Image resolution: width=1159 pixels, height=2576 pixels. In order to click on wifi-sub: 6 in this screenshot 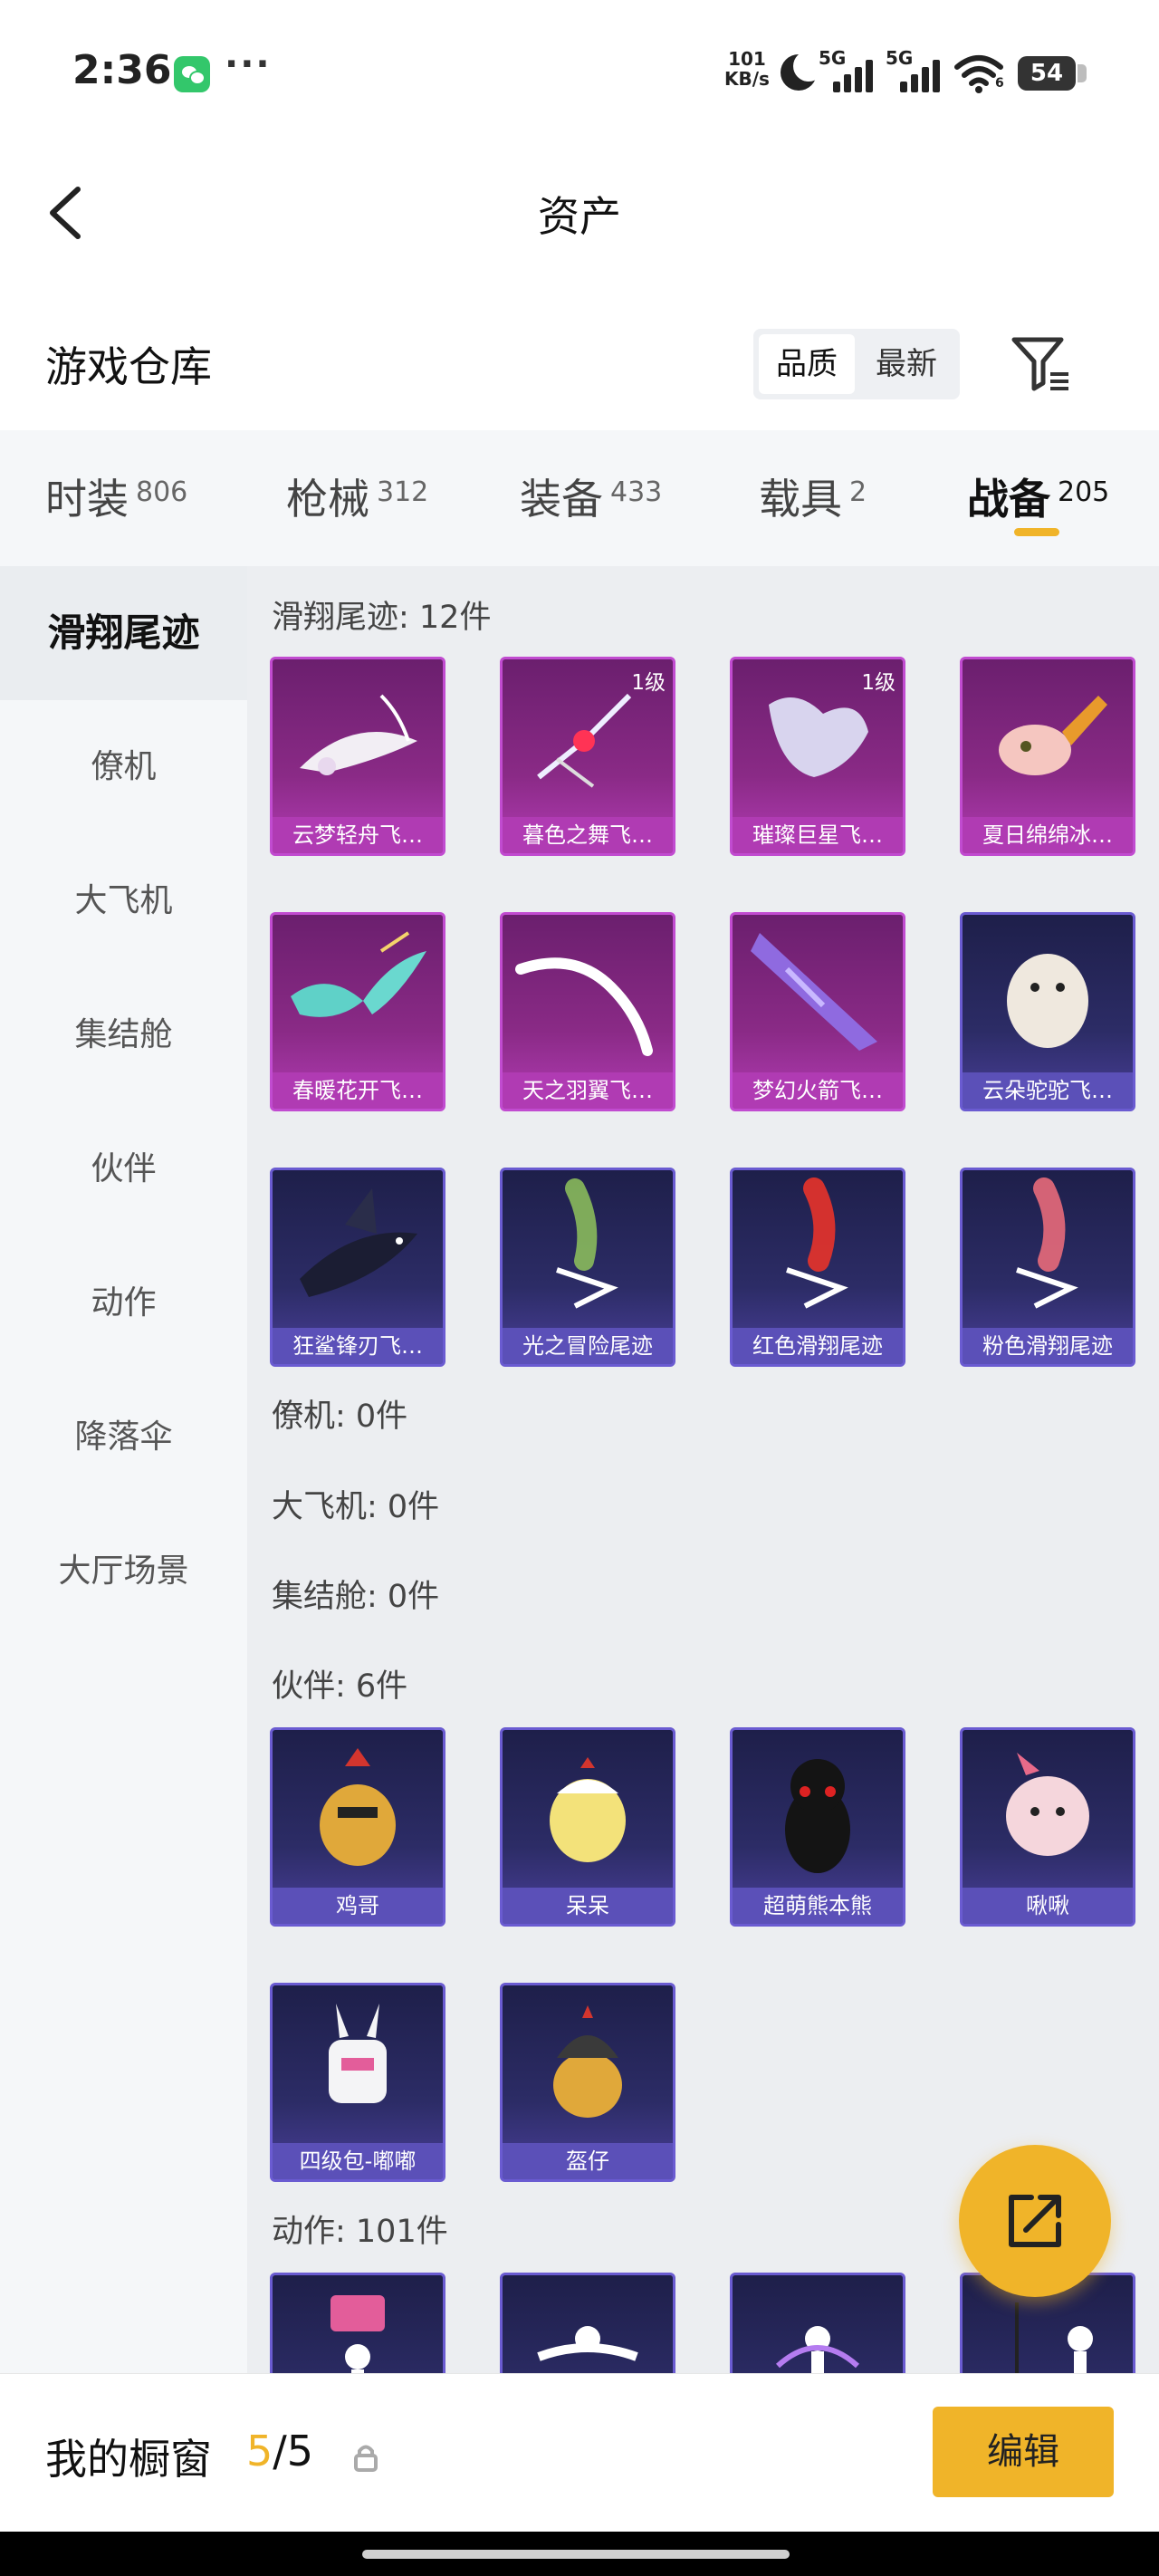, I will do `click(999, 83)`.